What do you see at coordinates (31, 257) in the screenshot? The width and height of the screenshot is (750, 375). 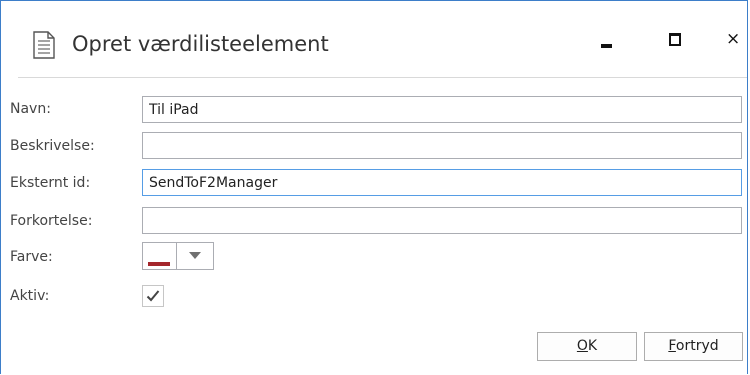 I see `color-label: Farve:` at bounding box center [31, 257].